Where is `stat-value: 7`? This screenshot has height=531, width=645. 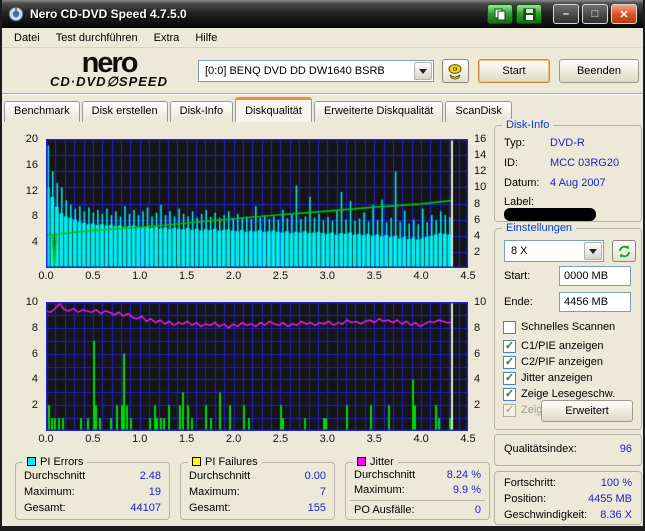 stat-value: 7 is located at coordinates (322, 492).